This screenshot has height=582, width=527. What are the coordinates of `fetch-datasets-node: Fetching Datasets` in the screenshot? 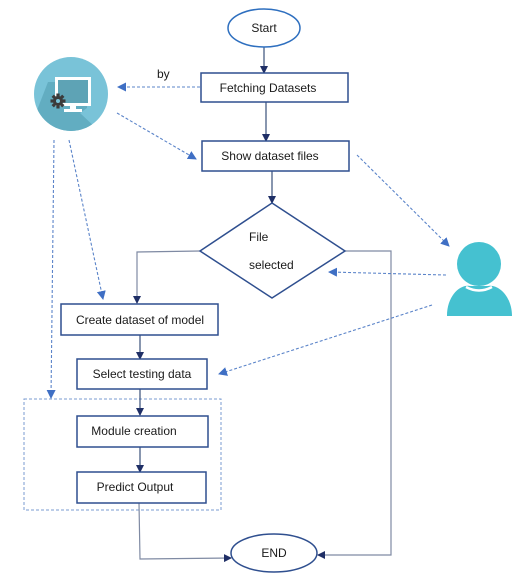 It's located at (274, 87).